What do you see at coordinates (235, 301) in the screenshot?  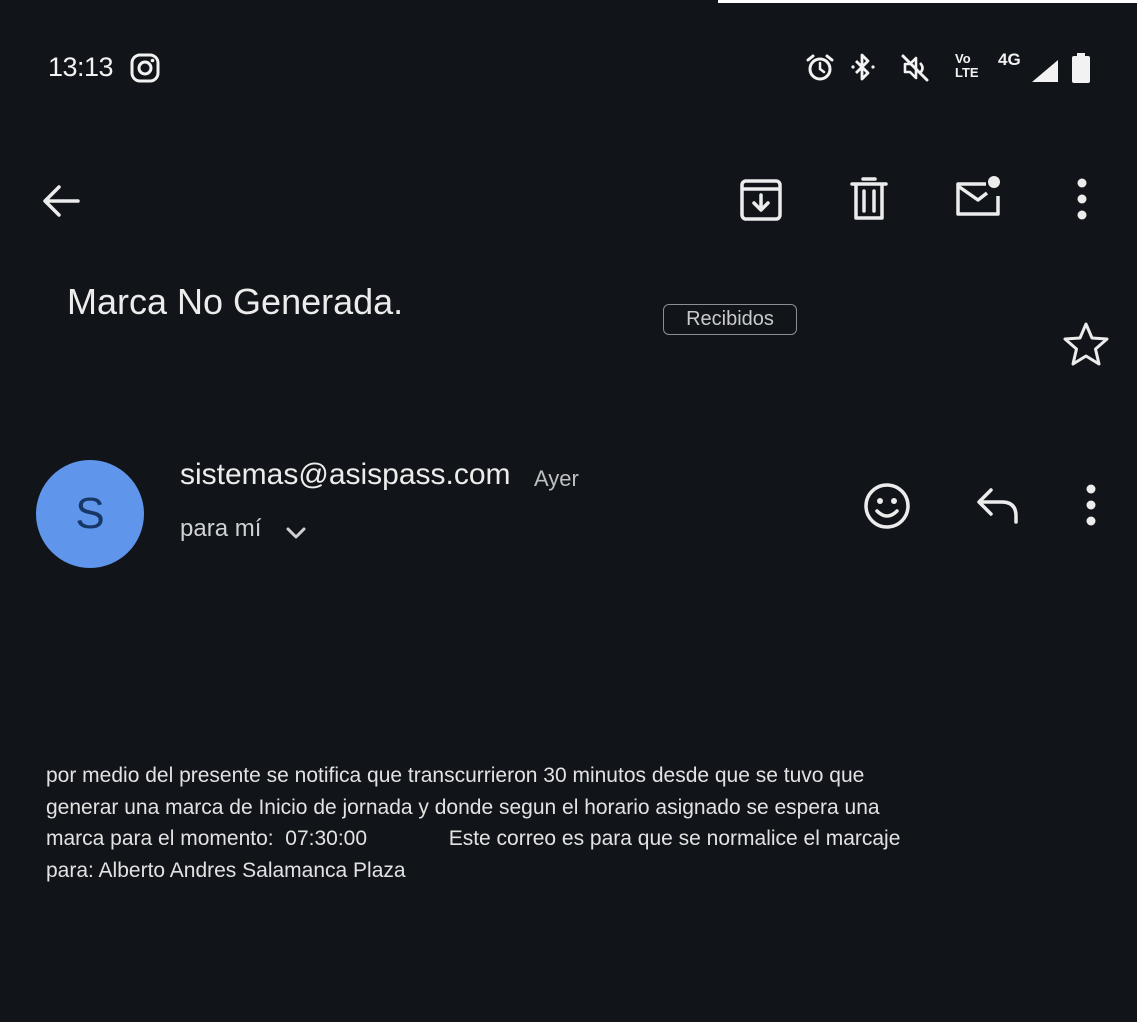 I see `email-subject: Marca No Generada.` at bounding box center [235, 301].